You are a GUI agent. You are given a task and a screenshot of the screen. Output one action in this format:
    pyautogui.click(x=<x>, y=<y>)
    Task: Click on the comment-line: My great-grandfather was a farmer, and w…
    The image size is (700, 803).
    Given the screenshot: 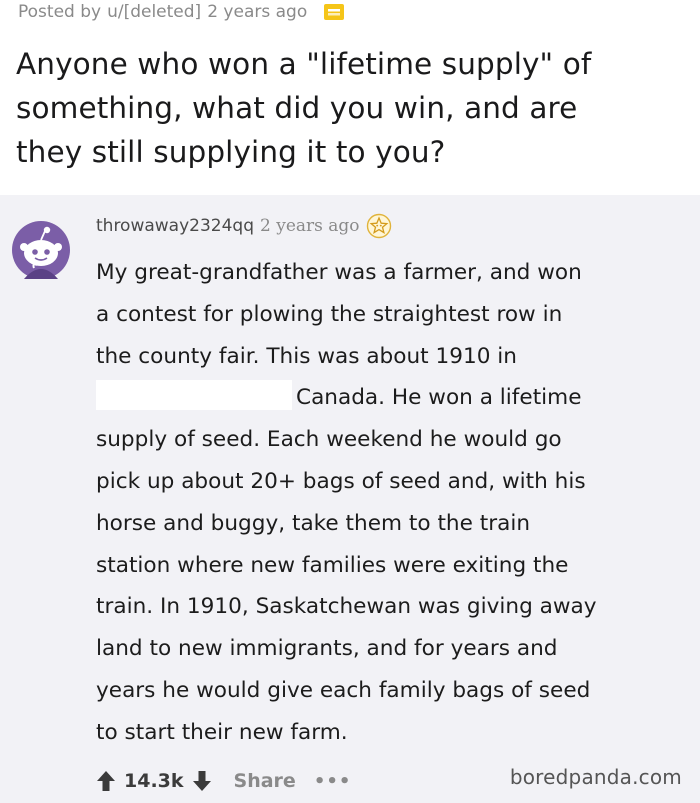 What is the action you would take?
    pyautogui.click(x=339, y=272)
    